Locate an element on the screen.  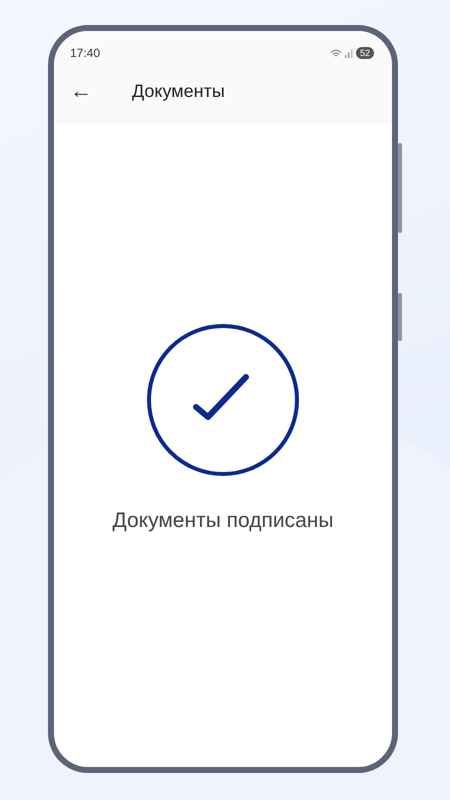
status-time: 17:40 is located at coordinates (85, 53).